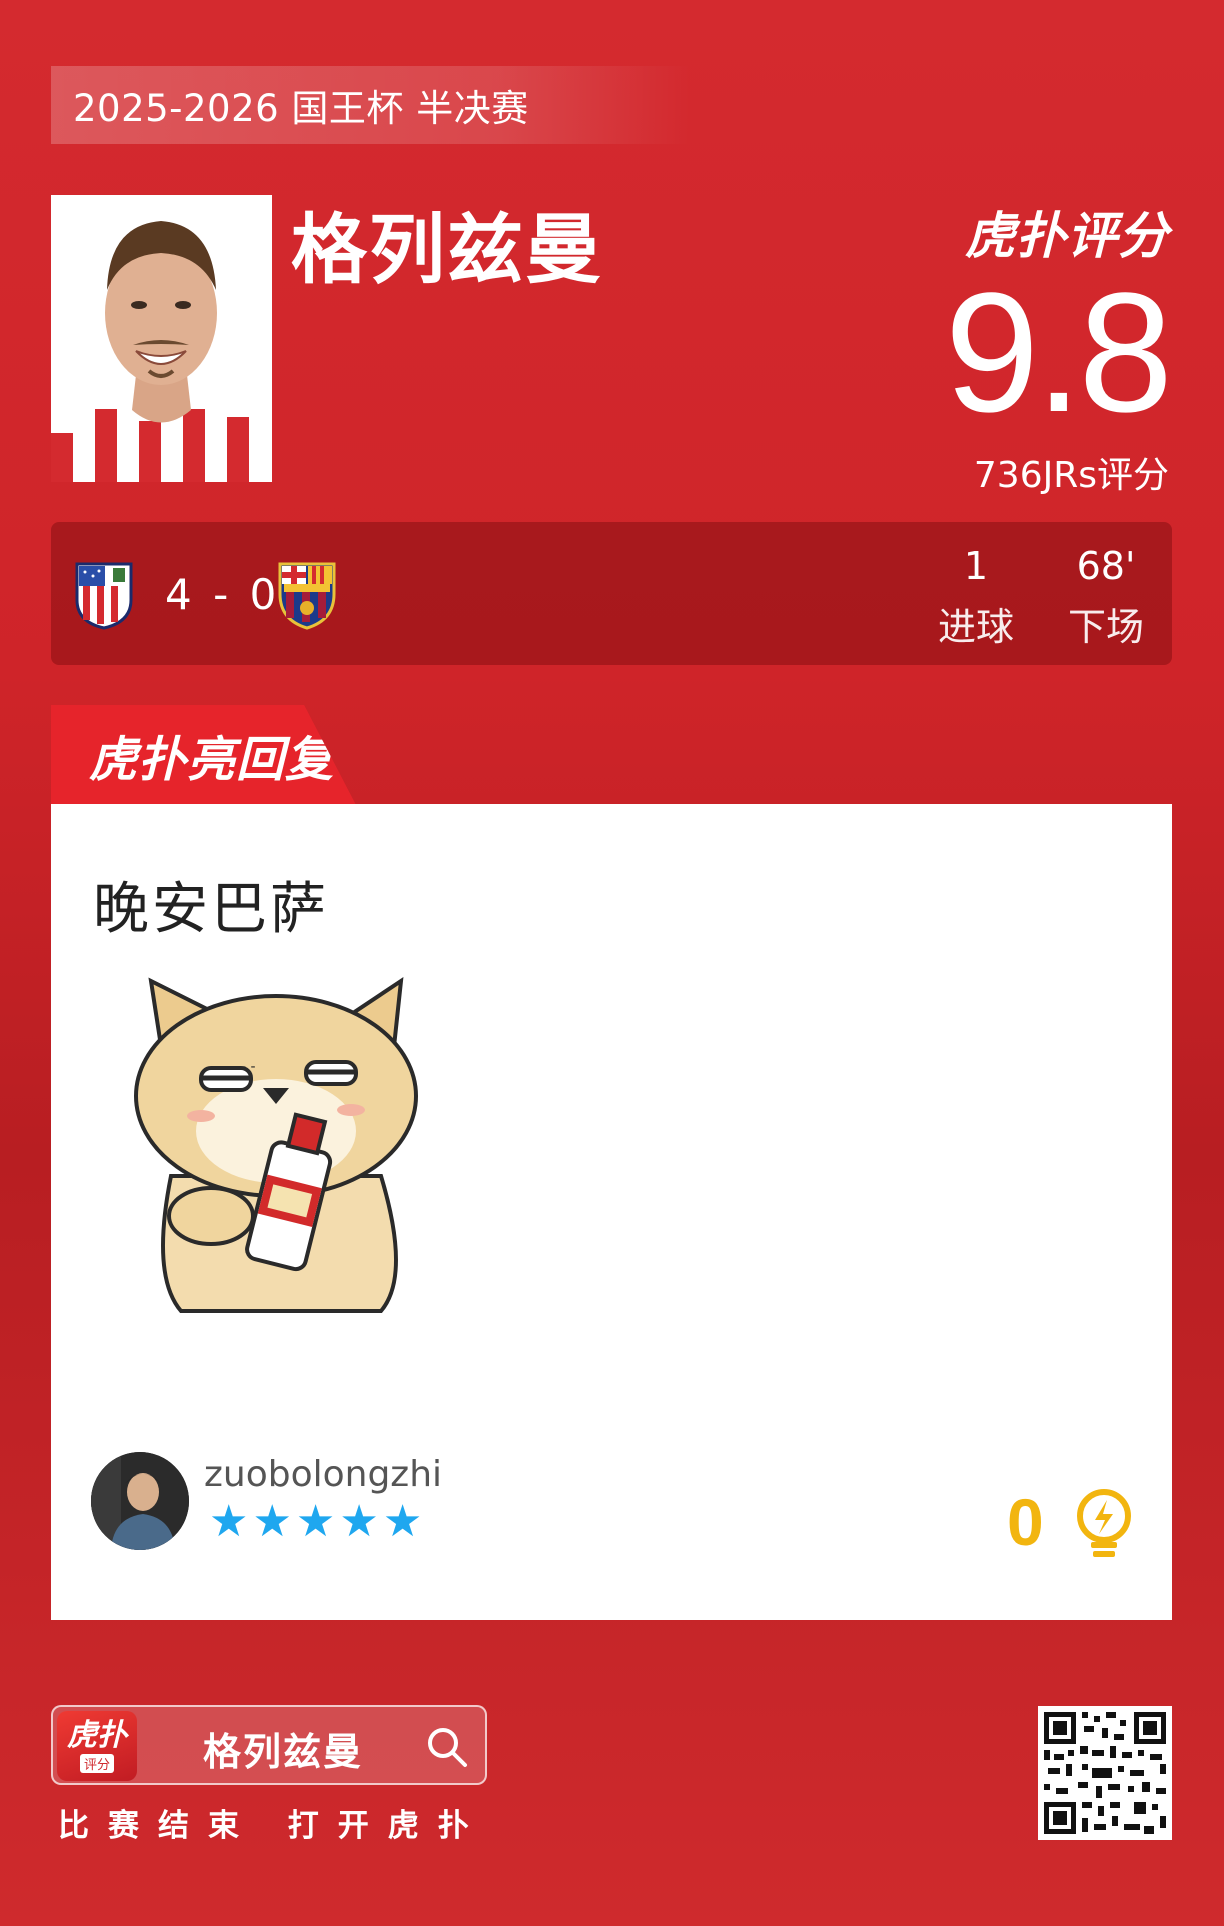  Describe the element at coordinates (1071, 475) in the screenshot. I see `votes-count: 736JRs评分` at that location.